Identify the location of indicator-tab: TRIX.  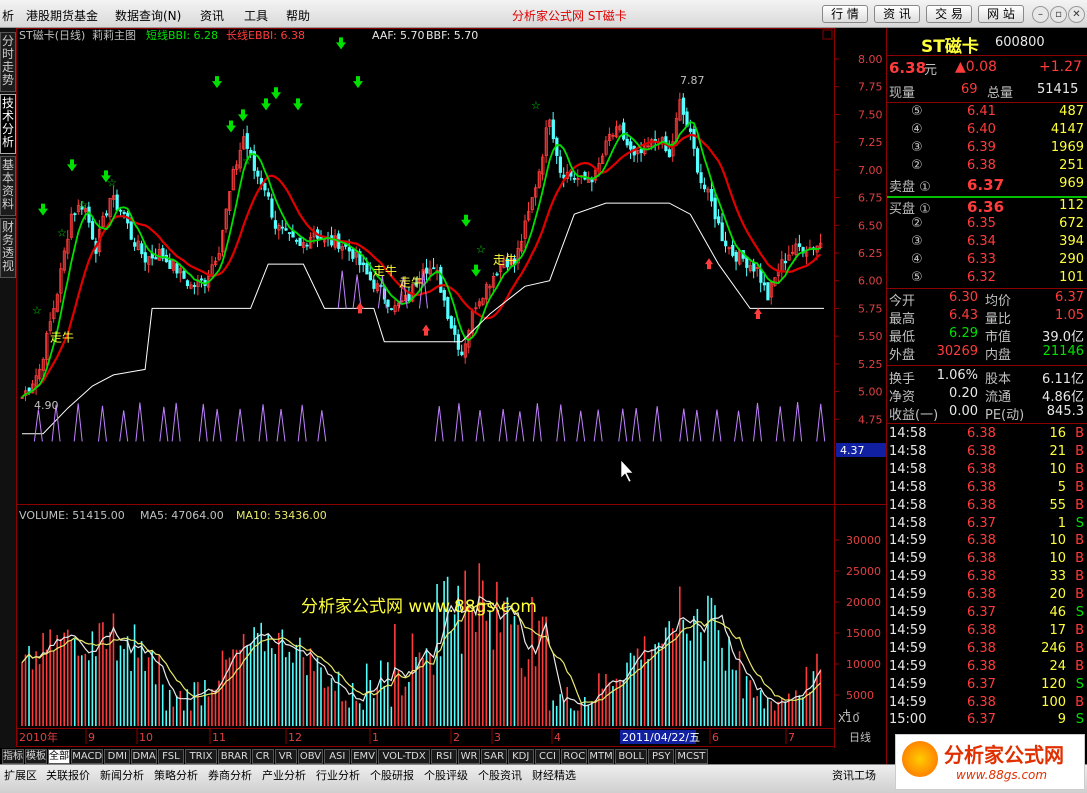
(201, 756).